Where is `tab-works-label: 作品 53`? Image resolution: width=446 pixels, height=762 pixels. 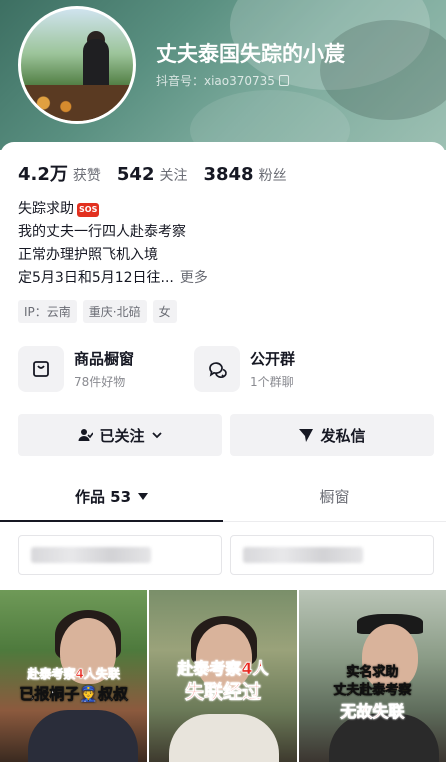 tab-works-label: 作品 53 is located at coordinates (103, 497).